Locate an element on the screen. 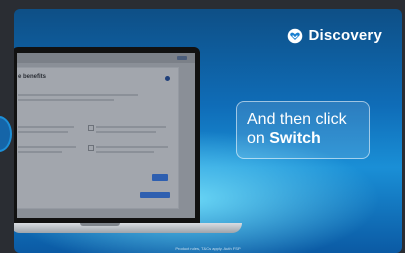  instruction-callout: And then click on Switch is located at coordinates (303, 130).